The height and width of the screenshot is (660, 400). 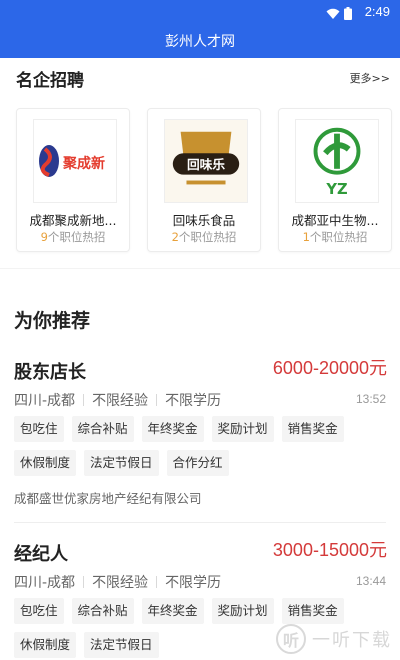 What do you see at coordinates (377, 11) in the screenshot?
I see `status-time: 2:49` at bounding box center [377, 11].